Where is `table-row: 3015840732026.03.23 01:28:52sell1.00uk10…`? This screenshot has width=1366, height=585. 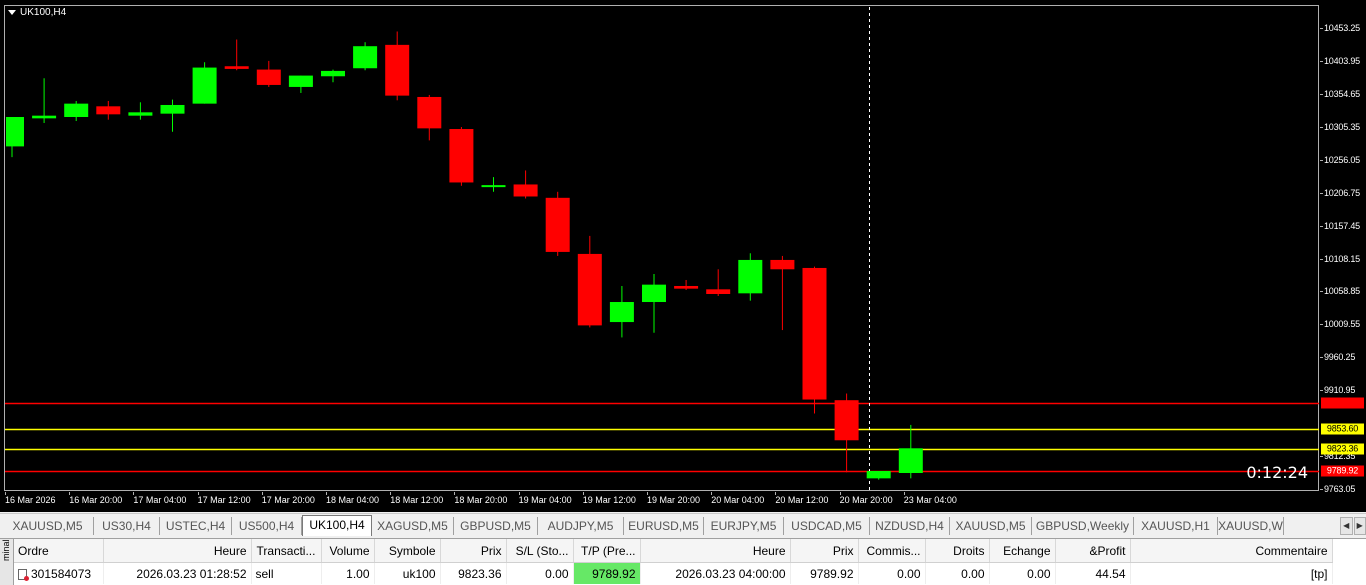
table-row: 3015840732026.03.23 01:28:52sell1.00uk10… is located at coordinates (673, 574).